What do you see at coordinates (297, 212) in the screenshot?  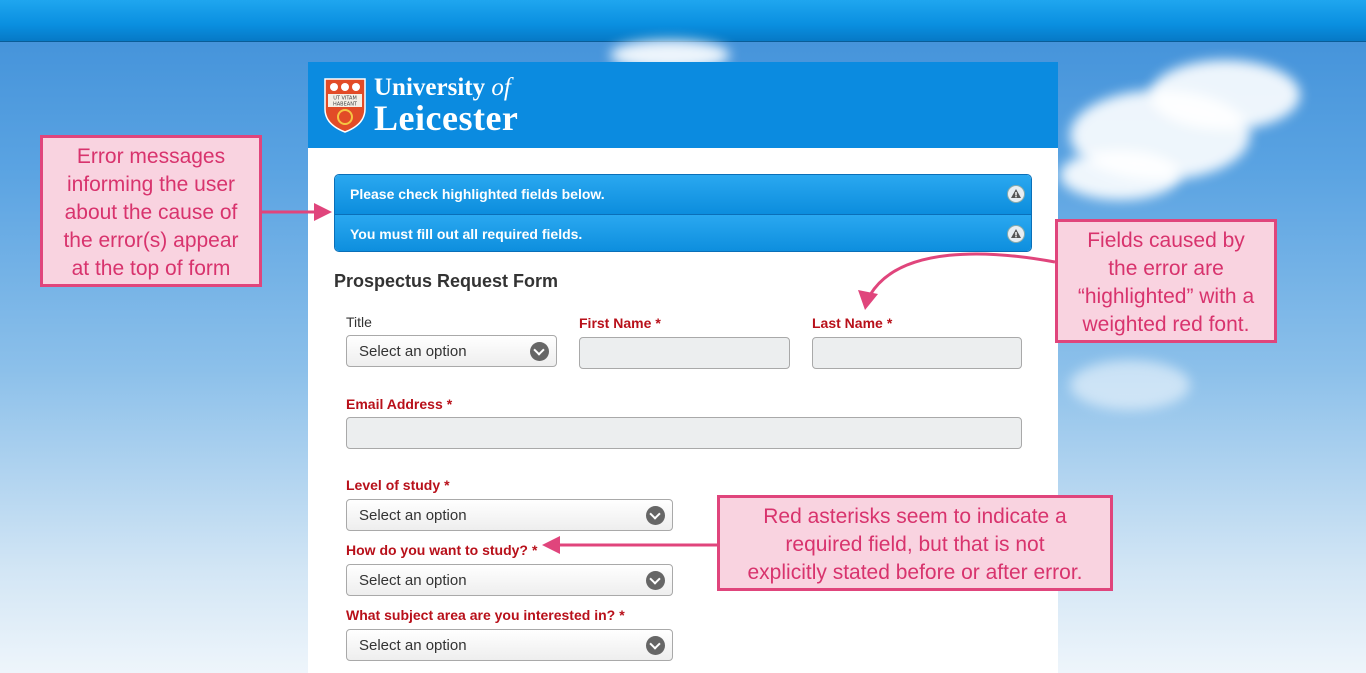 I see `arrow-to-alerts` at bounding box center [297, 212].